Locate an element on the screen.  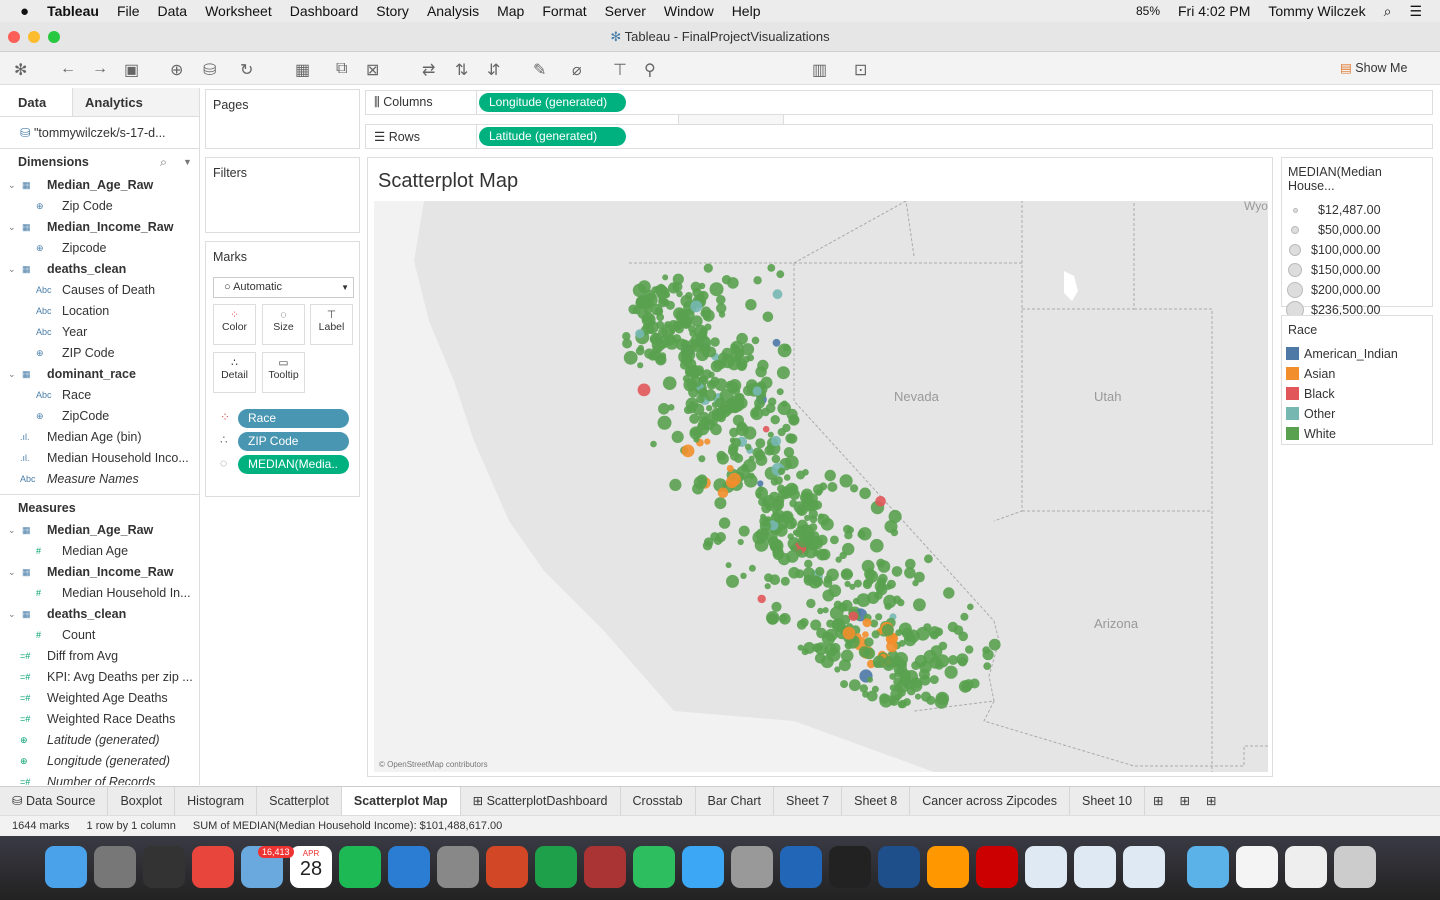
apple-icon: ● is located at coordinates (24, 11).